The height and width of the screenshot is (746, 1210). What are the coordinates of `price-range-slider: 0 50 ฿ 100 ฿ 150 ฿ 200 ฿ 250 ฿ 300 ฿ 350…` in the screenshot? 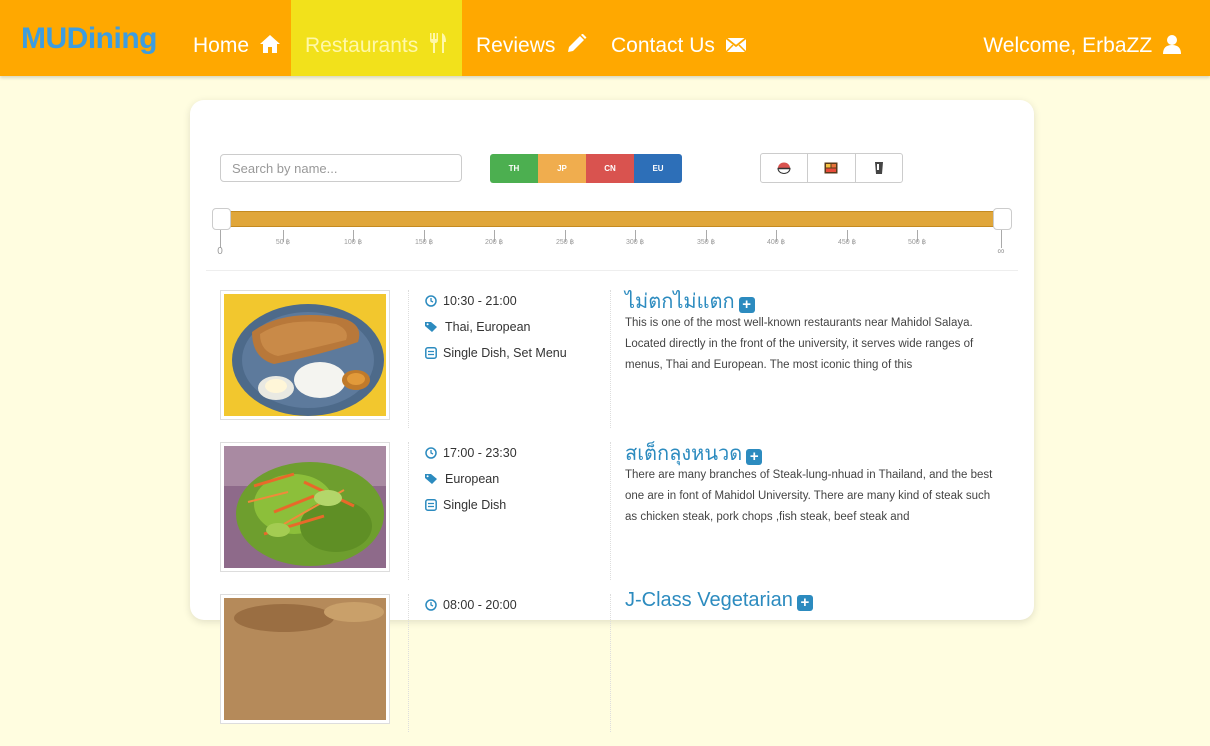 It's located at (612, 238).